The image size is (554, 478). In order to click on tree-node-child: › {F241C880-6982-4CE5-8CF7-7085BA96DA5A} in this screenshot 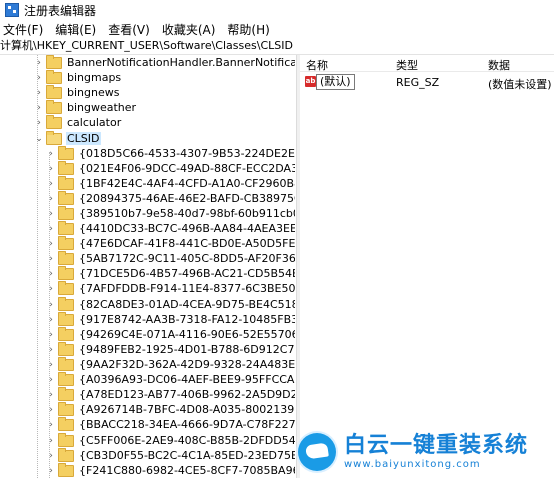, I will do `click(170, 470)`.